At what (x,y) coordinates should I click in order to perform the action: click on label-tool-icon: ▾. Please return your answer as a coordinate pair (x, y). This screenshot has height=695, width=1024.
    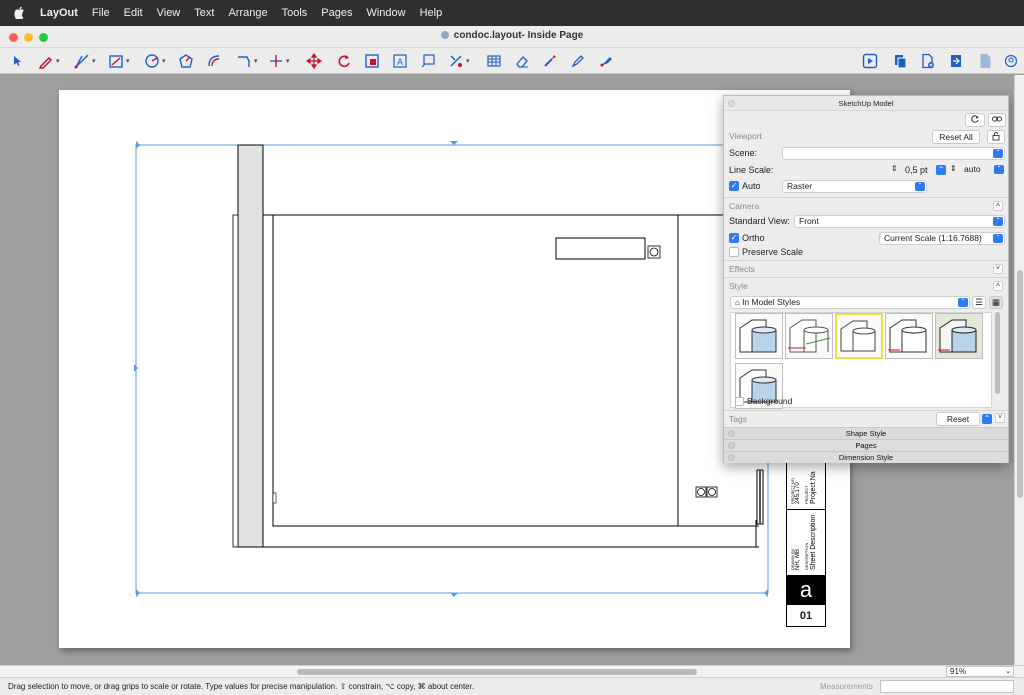
    Looking at the image, I should click on (247, 61).